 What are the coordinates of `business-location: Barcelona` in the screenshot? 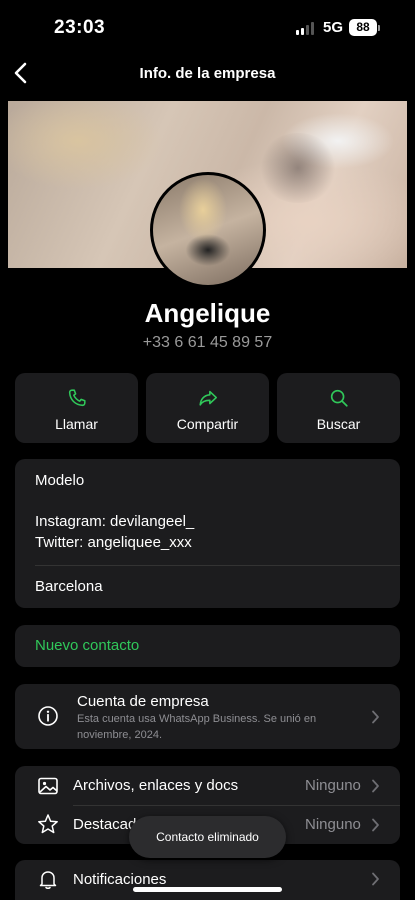 It's located at (69, 586).